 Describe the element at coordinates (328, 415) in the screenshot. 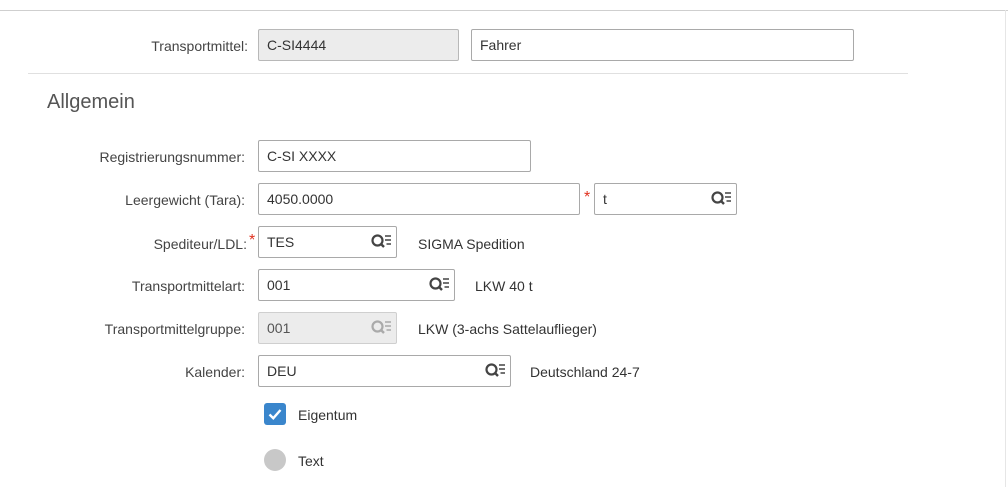

I see `ownership-label: Eigentum` at that location.